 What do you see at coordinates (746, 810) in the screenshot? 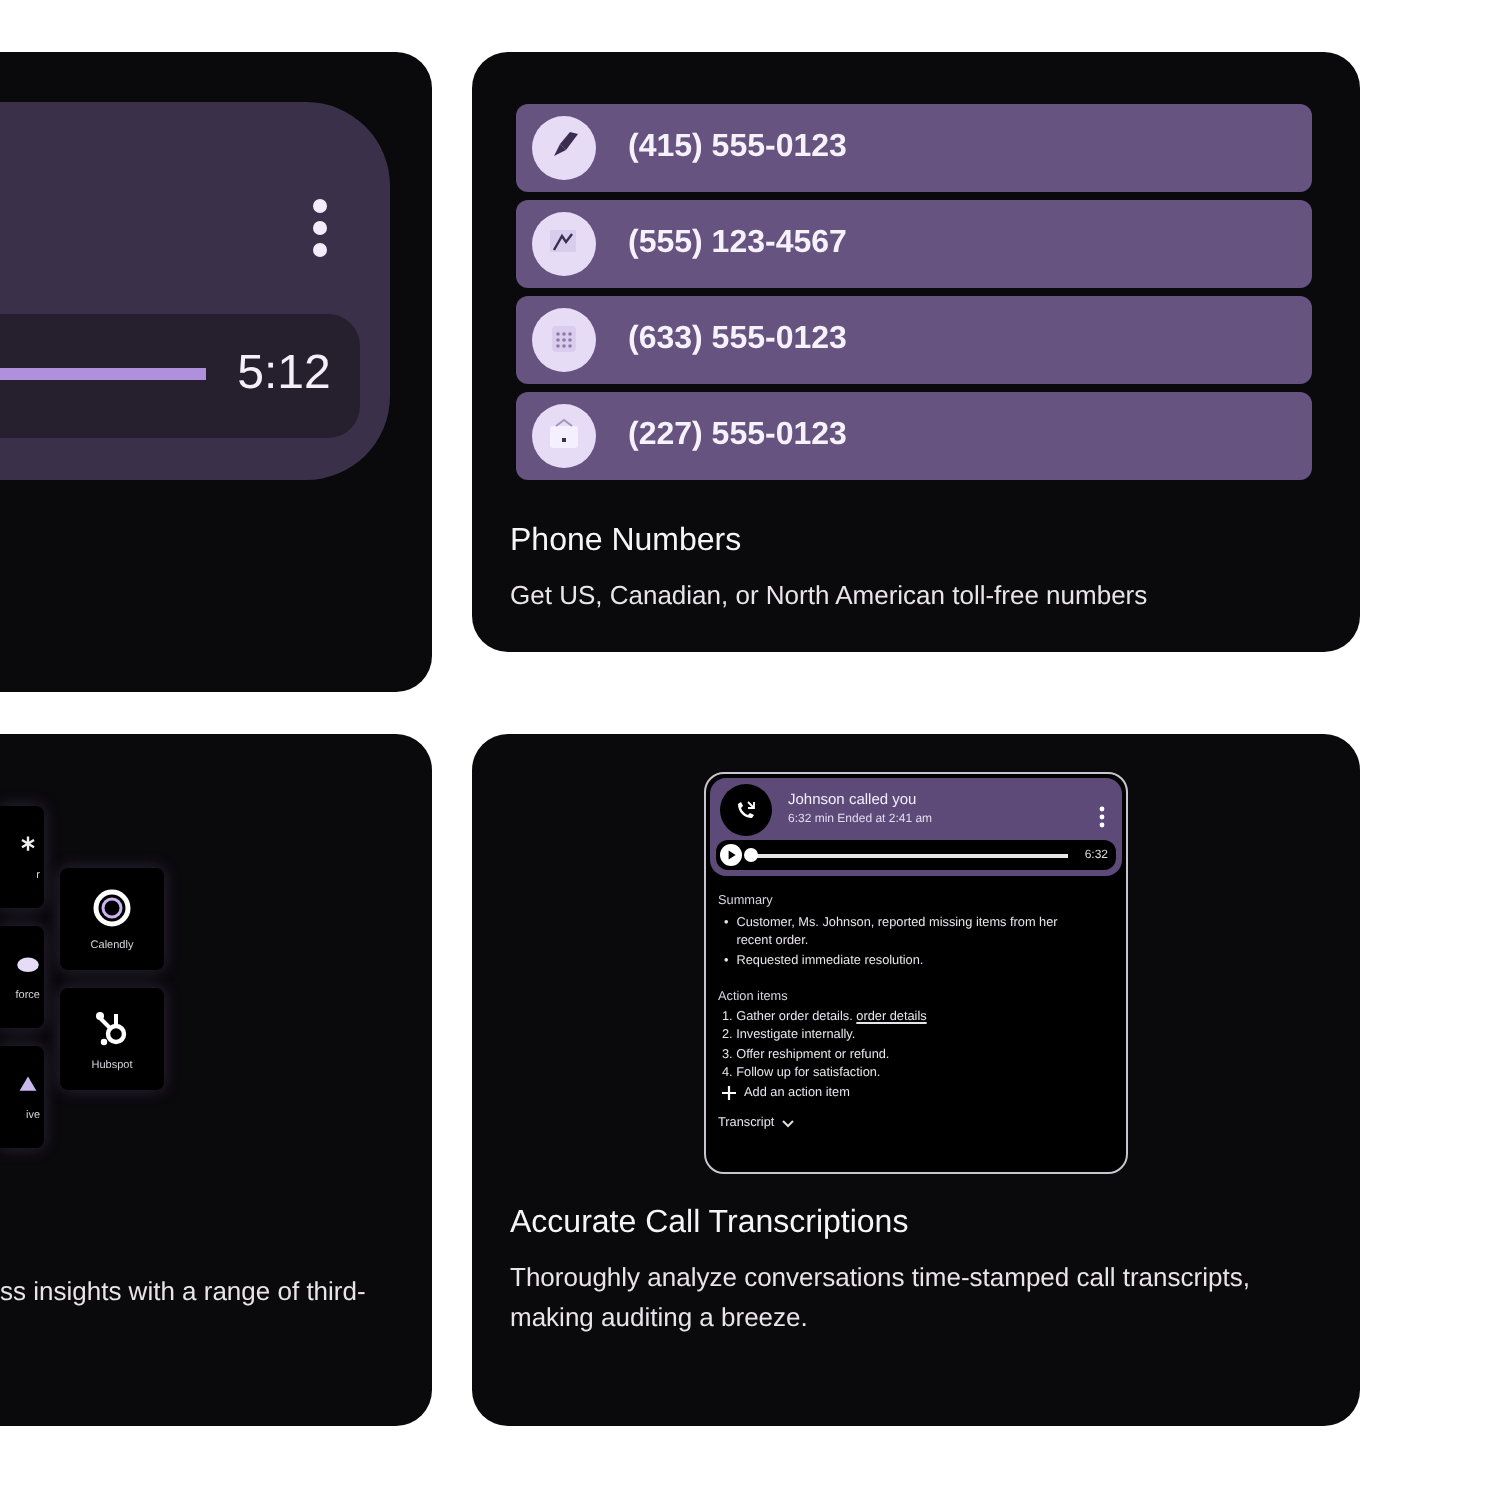
I see `phone-icon` at bounding box center [746, 810].